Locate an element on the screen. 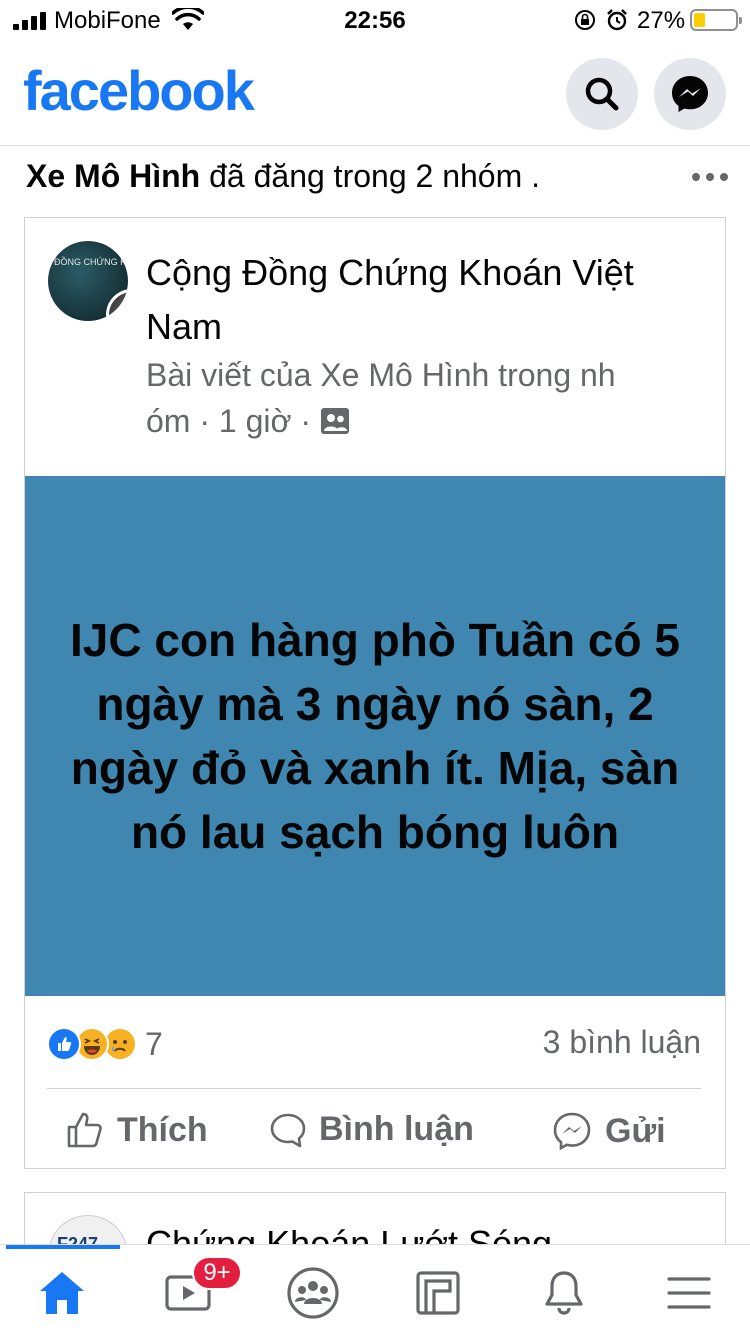 This screenshot has width=750, height=1334. hamburger-menu-icon is located at coordinates (689, 1293).